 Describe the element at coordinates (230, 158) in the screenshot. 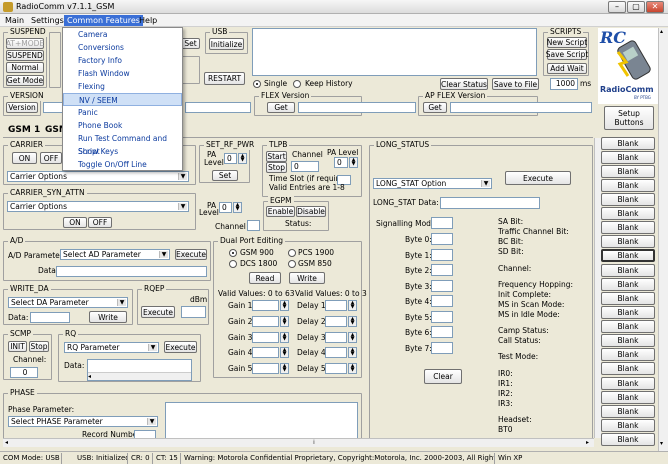

I see `rf-level-input: 0` at that location.